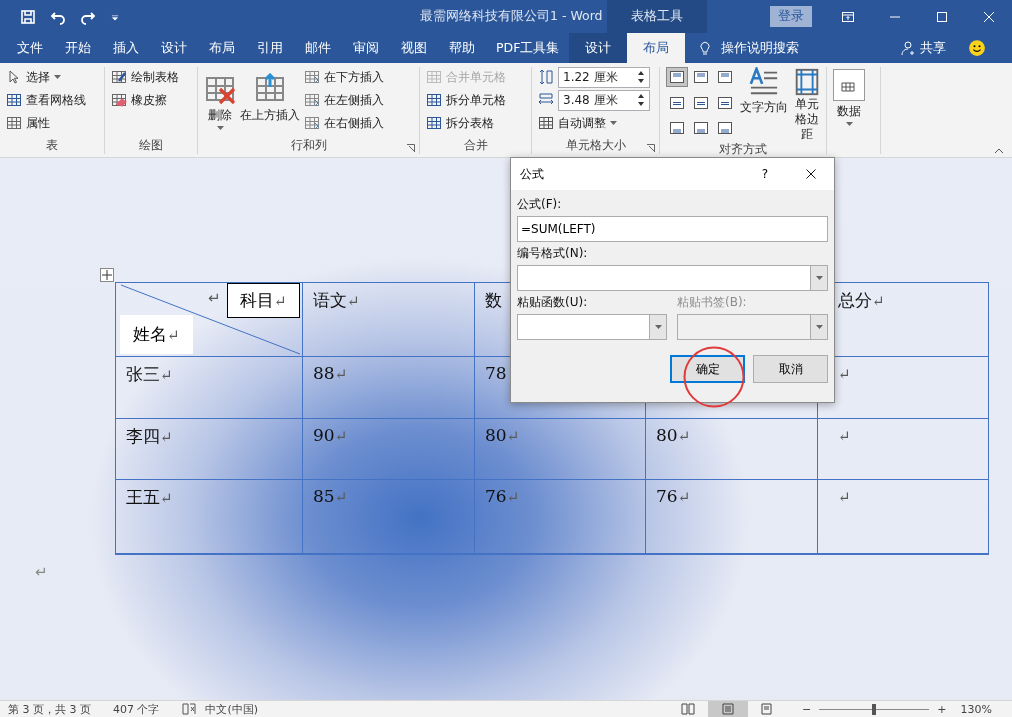 This screenshot has height=717, width=1012. I want to click on page-count: 第 3 页，共 3 页, so click(49, 709).